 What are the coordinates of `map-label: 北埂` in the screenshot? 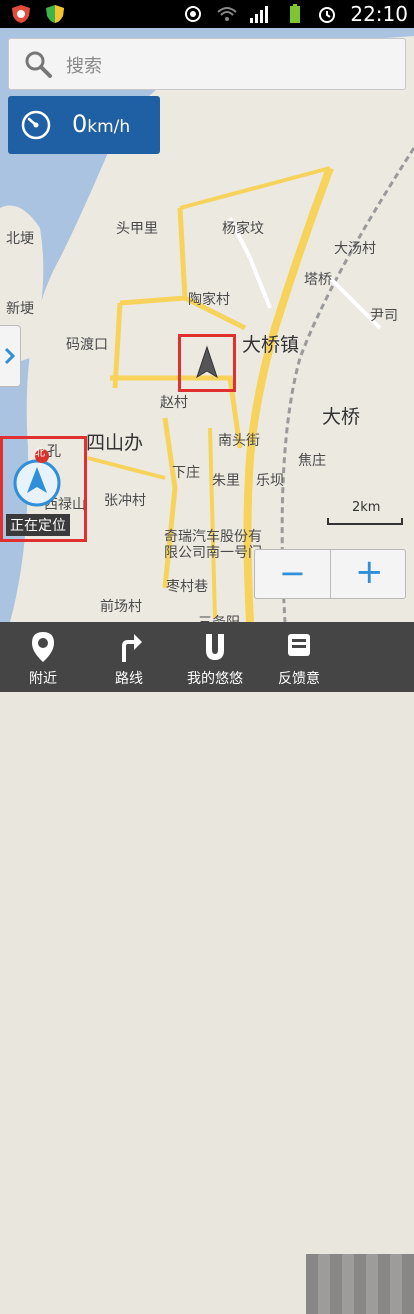 It's located at (20, 239).